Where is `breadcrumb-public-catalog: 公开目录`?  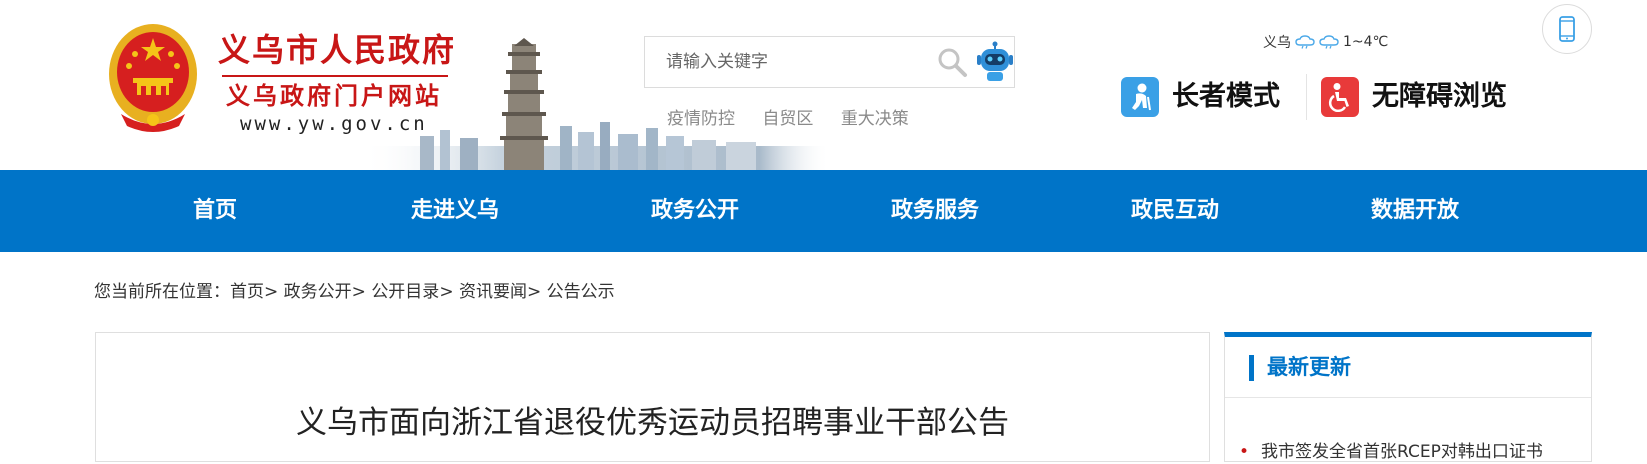
breadcrumb-public-catalog: 公开目录 is located at coordinates (405, 292).